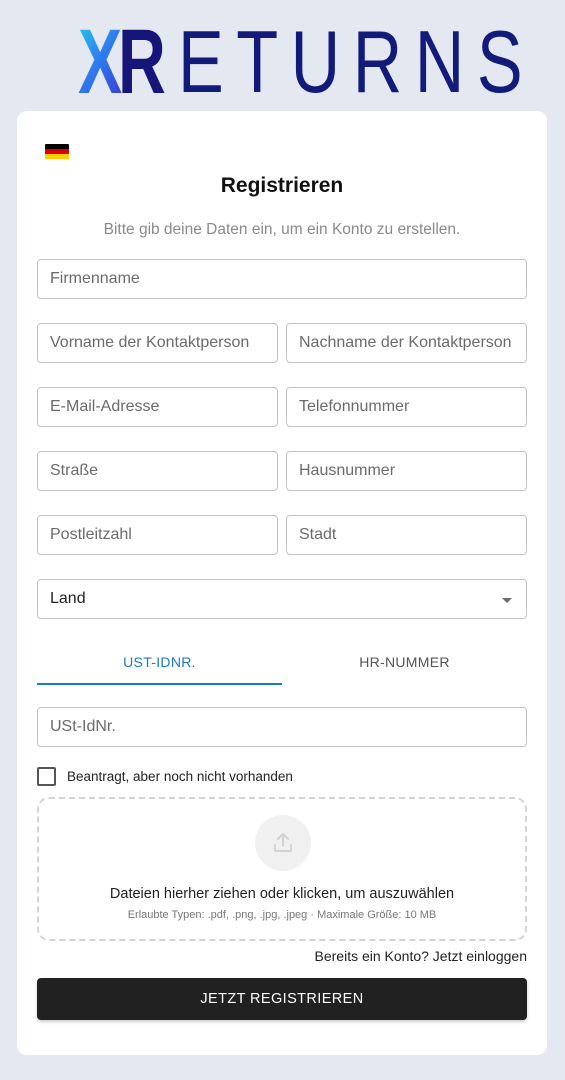 This screenshot has width=565, height=1080. What do you see at coordinates (157, 535) in the screenshot?
I see `postal-code-field: Postleitzahl` at bounding box center [157, 535].